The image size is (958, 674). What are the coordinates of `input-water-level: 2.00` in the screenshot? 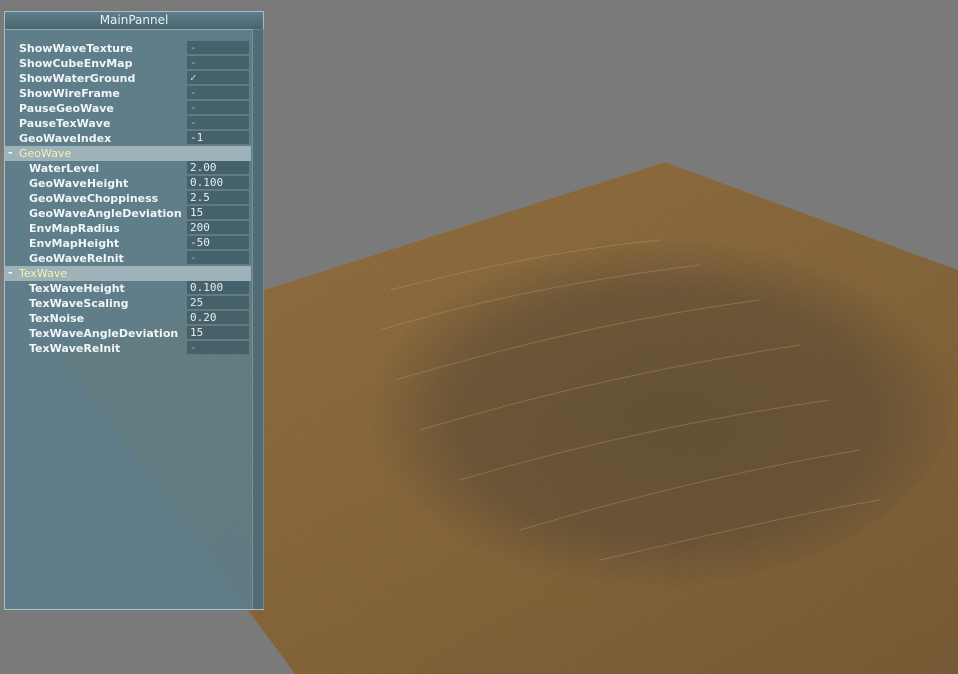 It's located at (218, 168).